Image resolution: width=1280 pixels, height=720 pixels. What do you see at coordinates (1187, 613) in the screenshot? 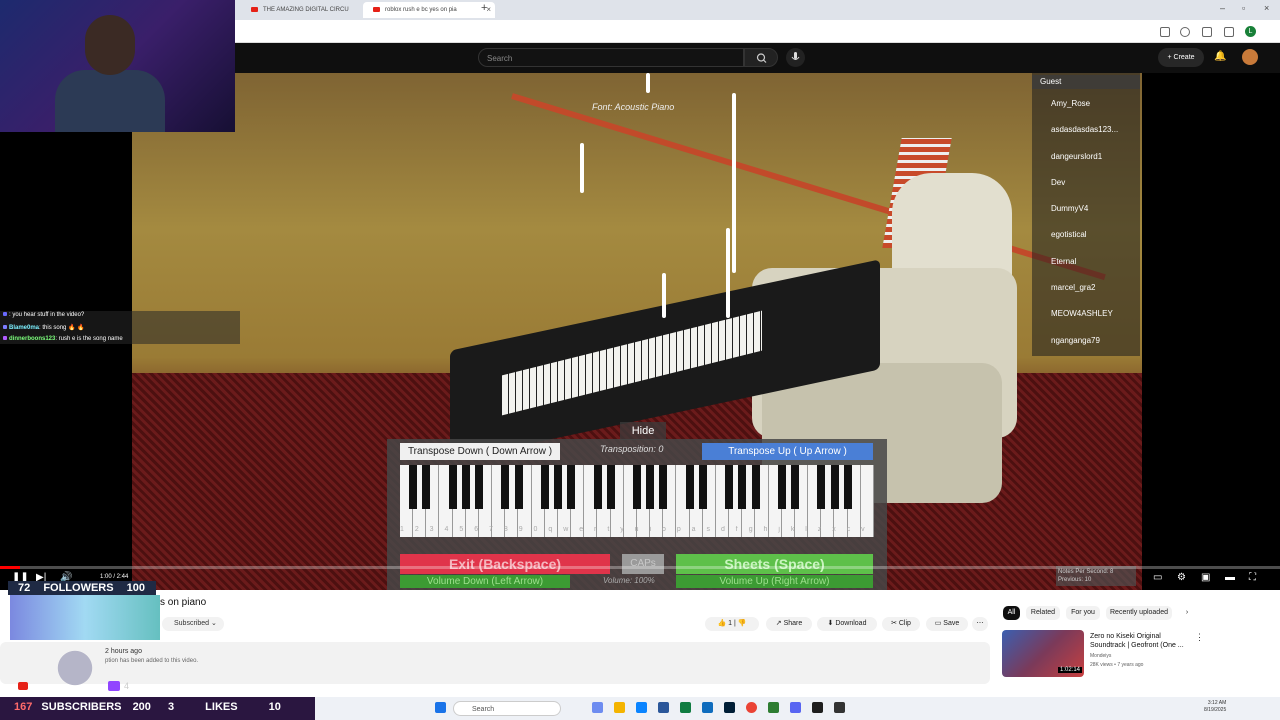
I see `chevron-right-icon: ›` at bounding box center [1187, 613].